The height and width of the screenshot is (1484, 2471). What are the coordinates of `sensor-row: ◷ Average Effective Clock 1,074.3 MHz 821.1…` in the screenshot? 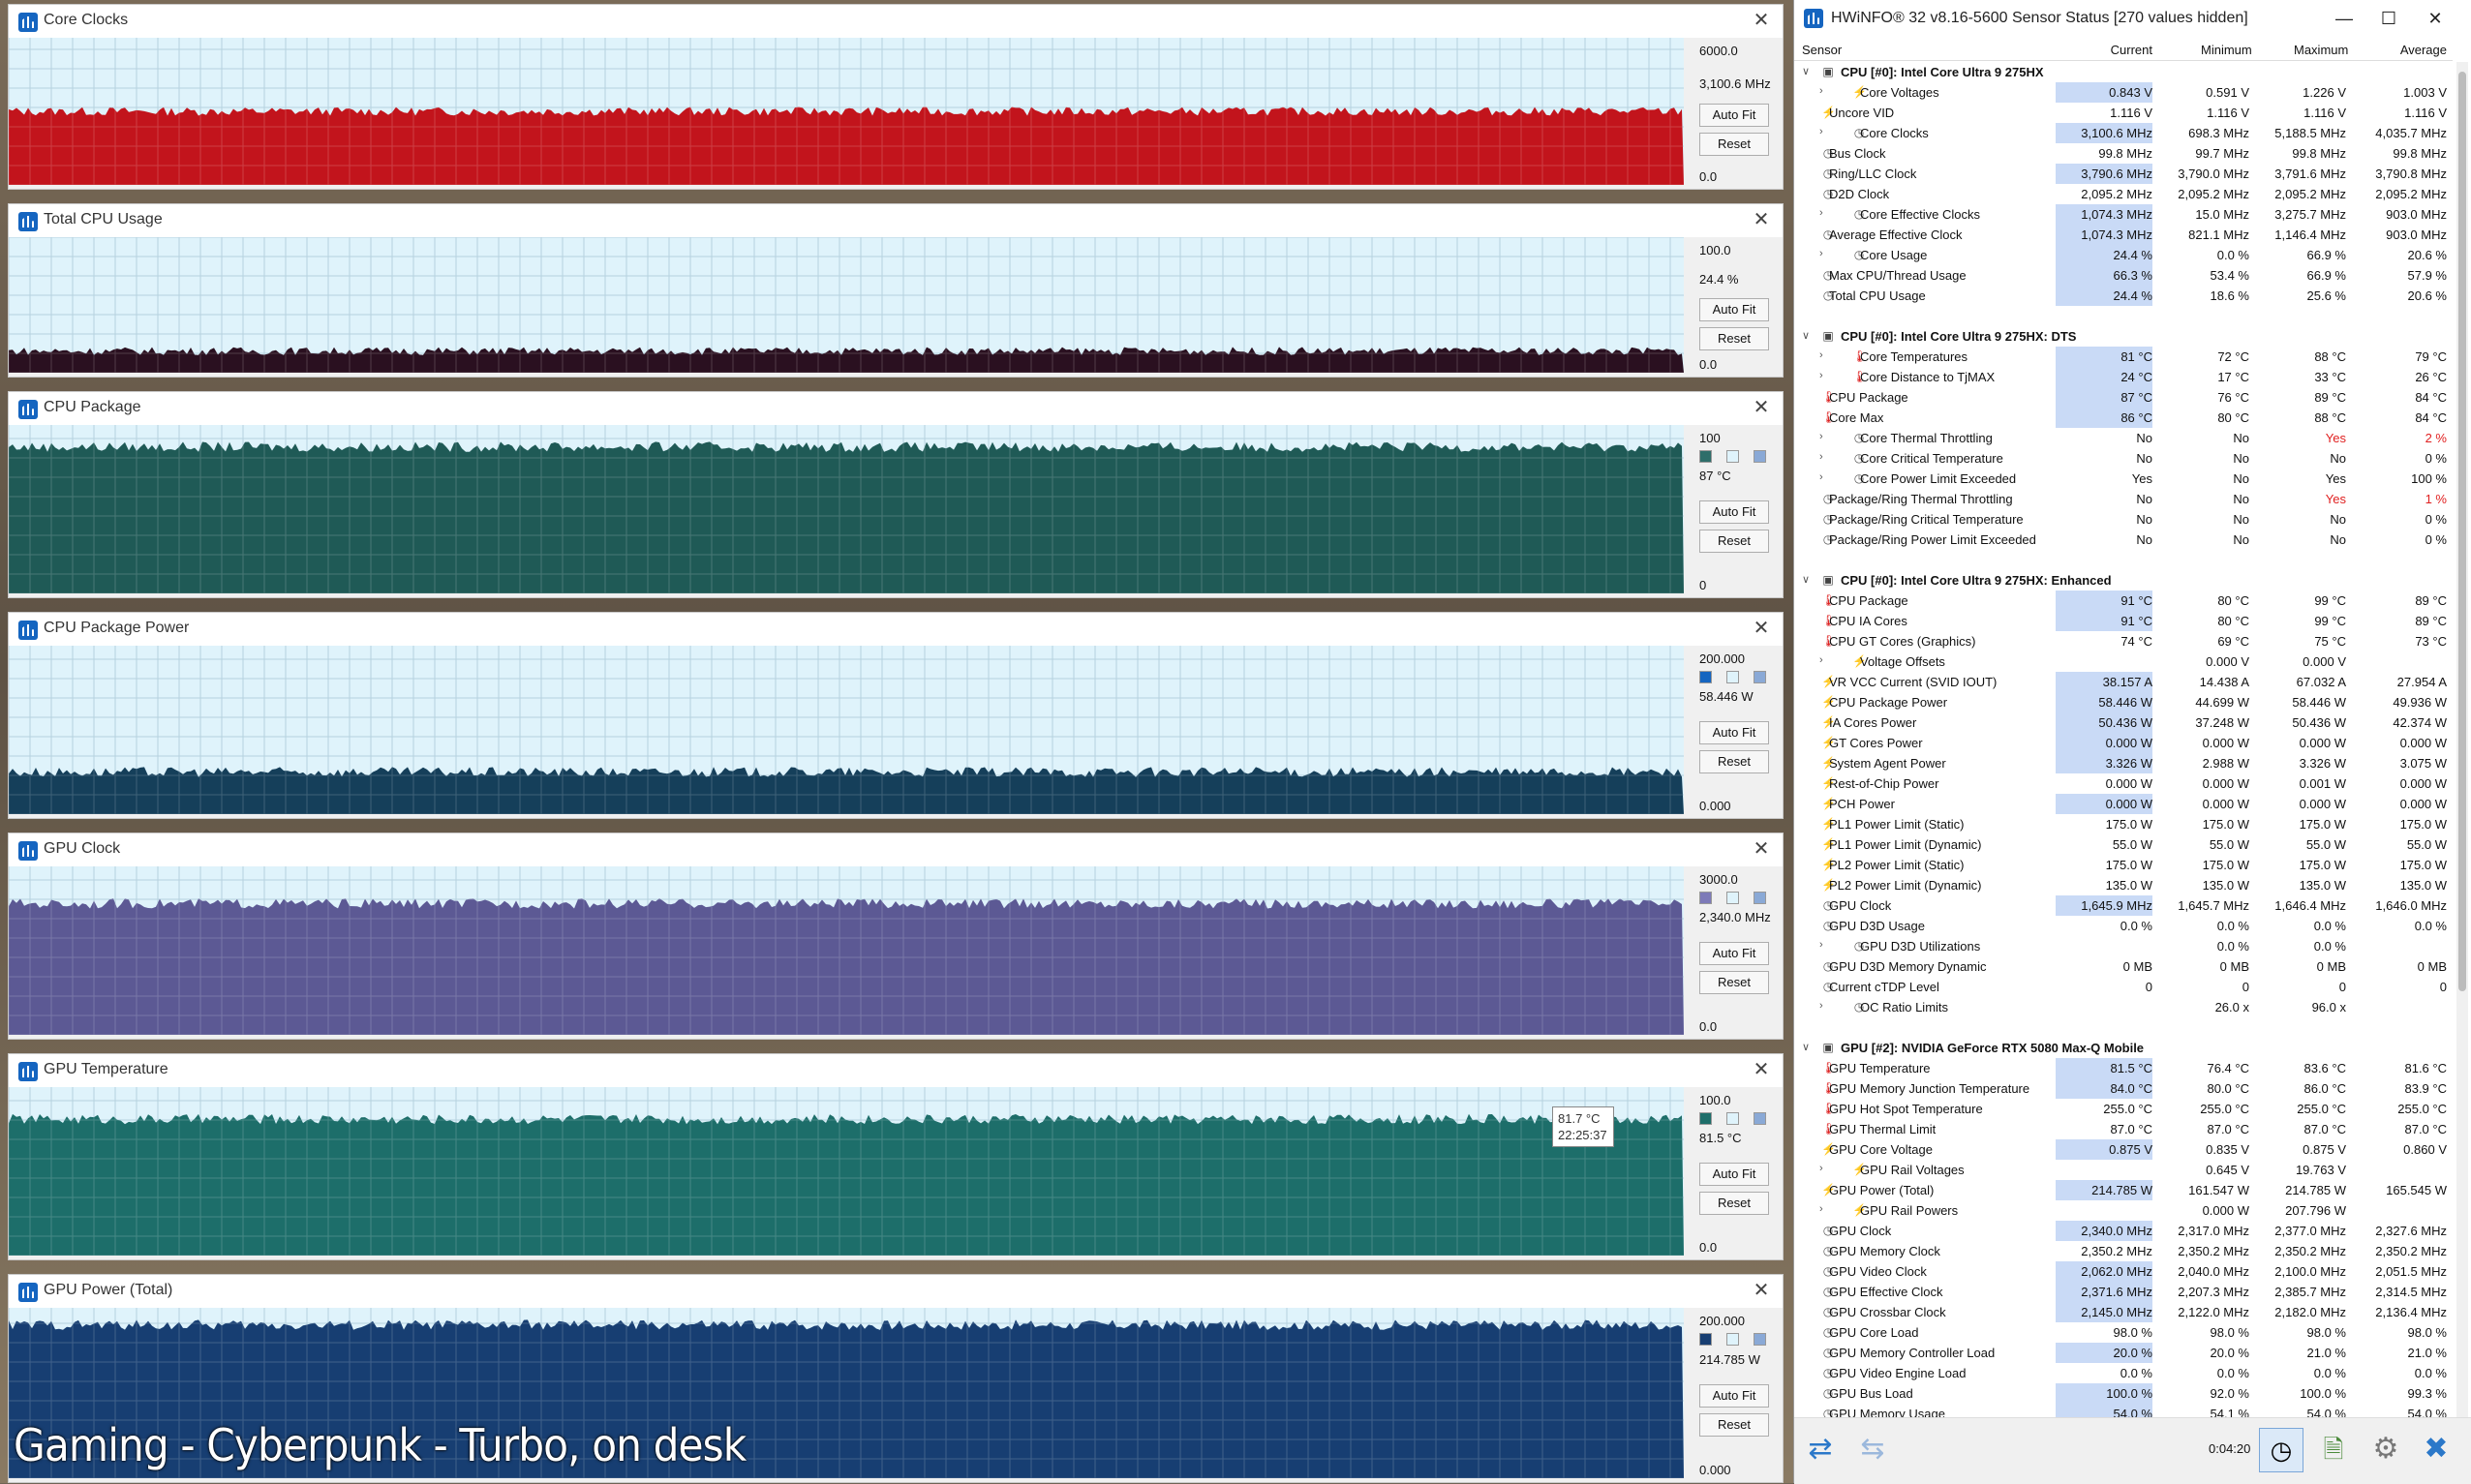 It's located at (2123, 235).